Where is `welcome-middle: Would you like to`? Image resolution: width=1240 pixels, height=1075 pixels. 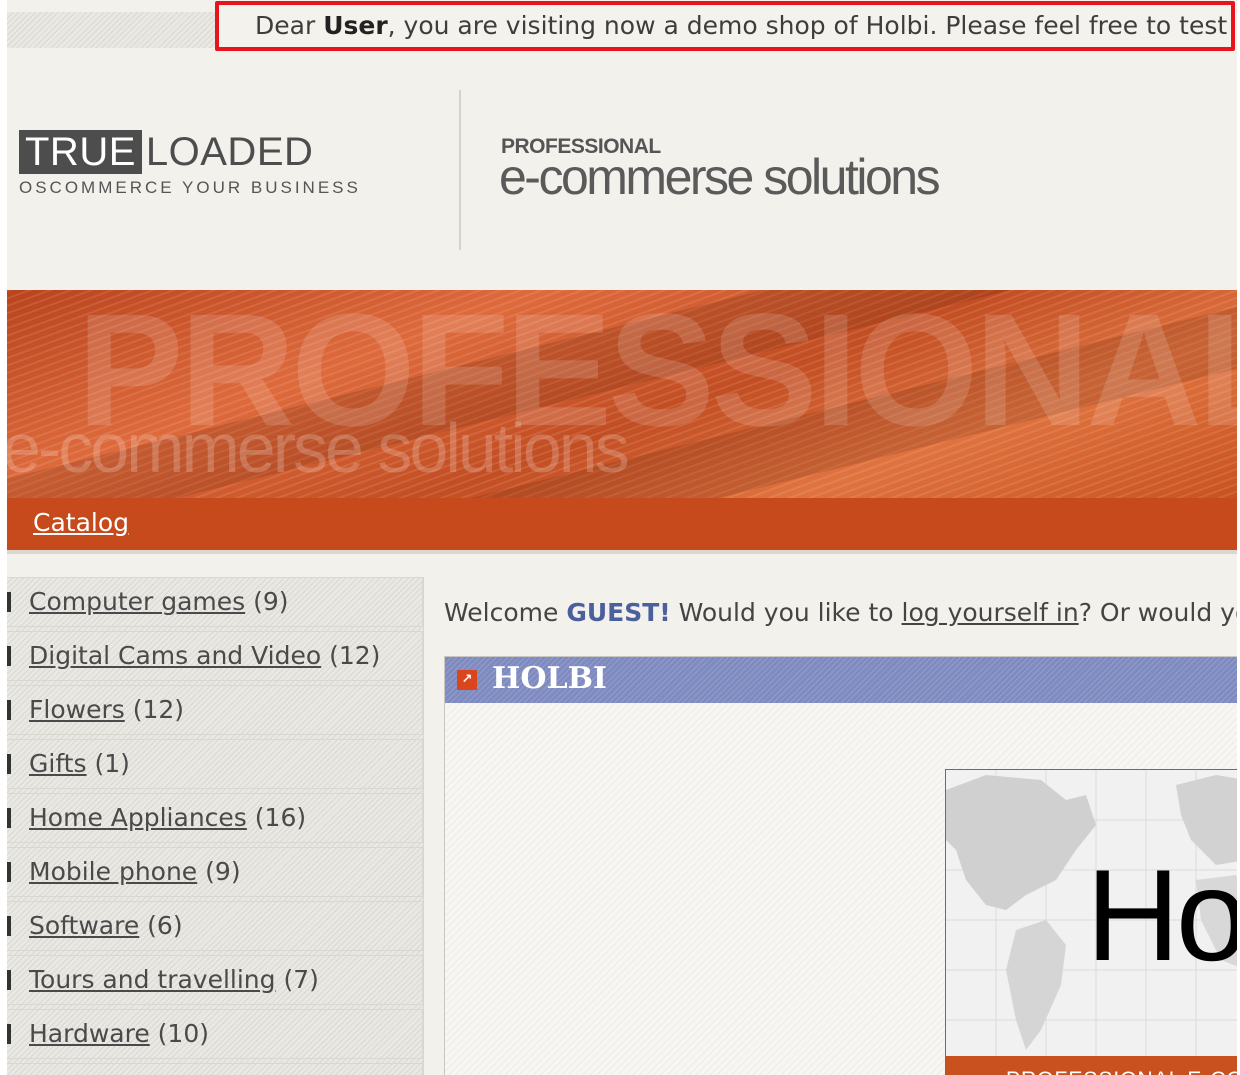 welcome-middle: Would you like to is located at coordinates (786, 612).